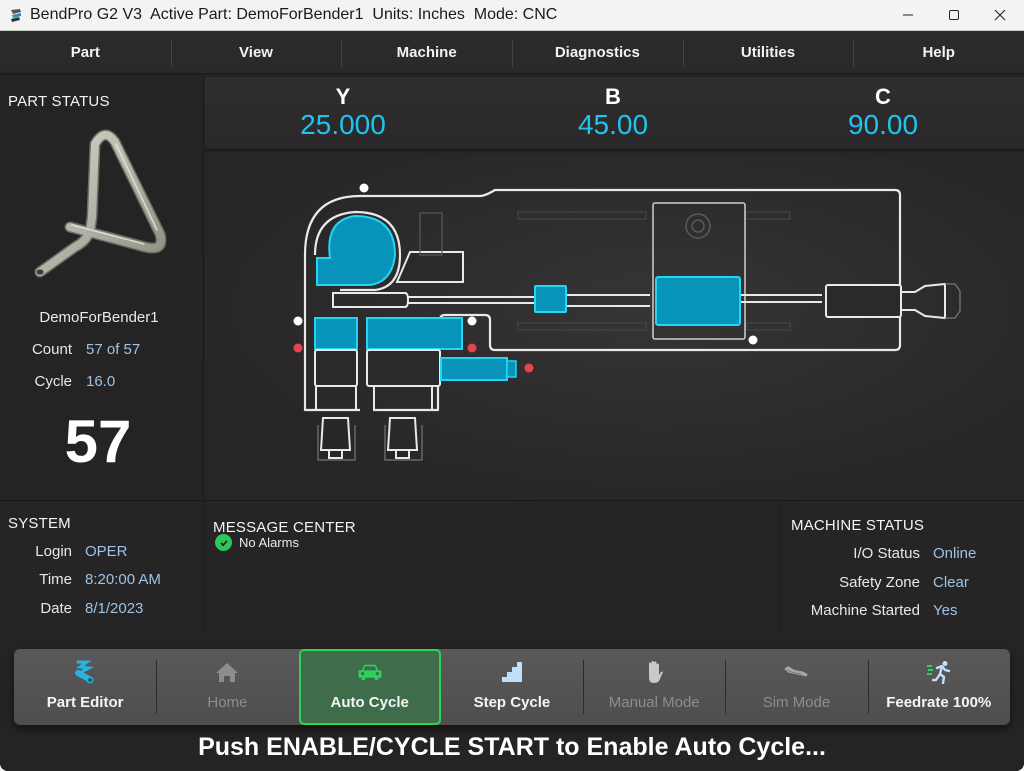 The width and height of the screenshot is (1024, 771). I want to click on axis-y-label: Y, so click(343, 96).